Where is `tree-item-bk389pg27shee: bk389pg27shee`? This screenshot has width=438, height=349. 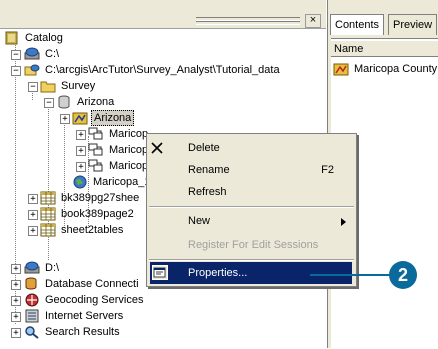 tree-item-bk389pg27shee: bk389pg27shee is located at coordinates (90, 198).